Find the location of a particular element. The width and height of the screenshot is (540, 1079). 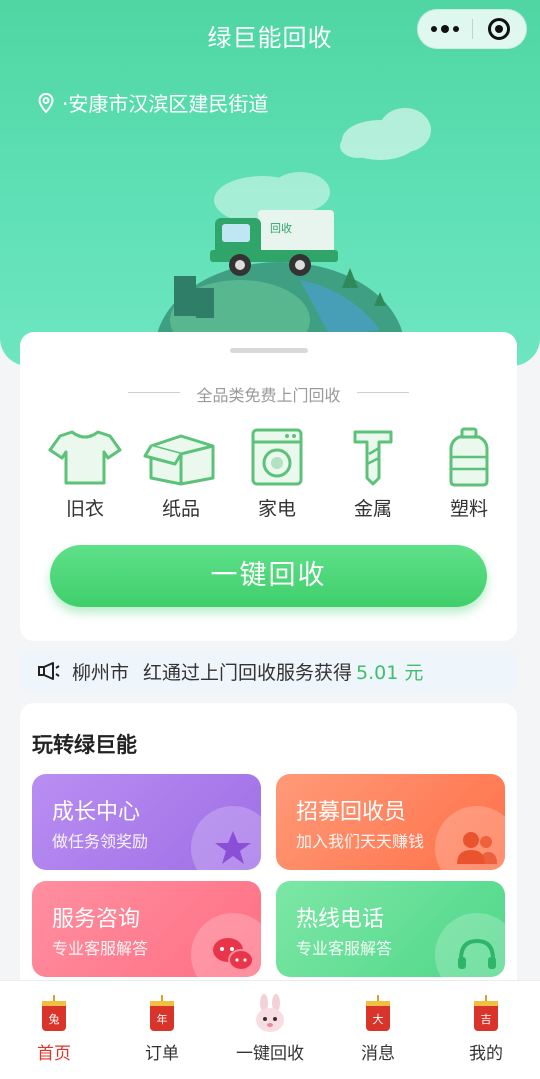

svg-text: 吉 is located at coordinates (486, 1019).